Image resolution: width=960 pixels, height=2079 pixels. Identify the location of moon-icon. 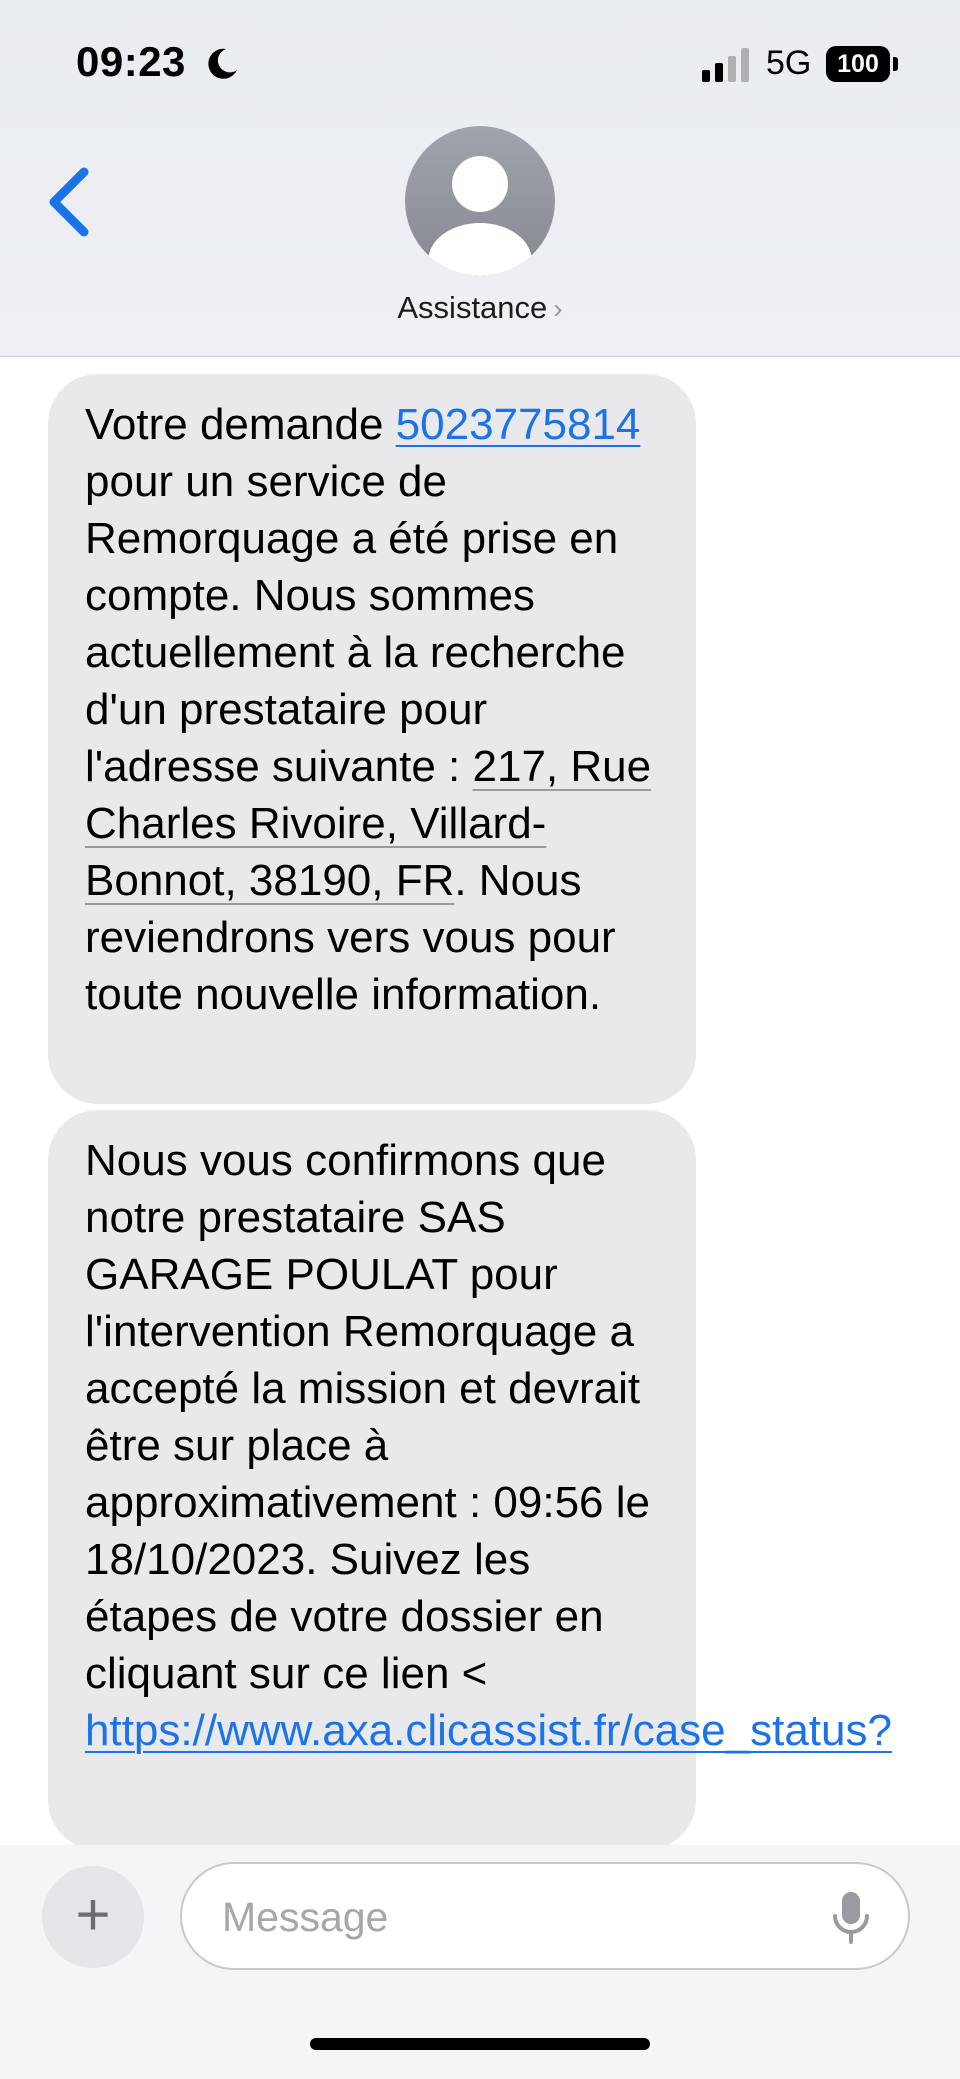
(222, 63).